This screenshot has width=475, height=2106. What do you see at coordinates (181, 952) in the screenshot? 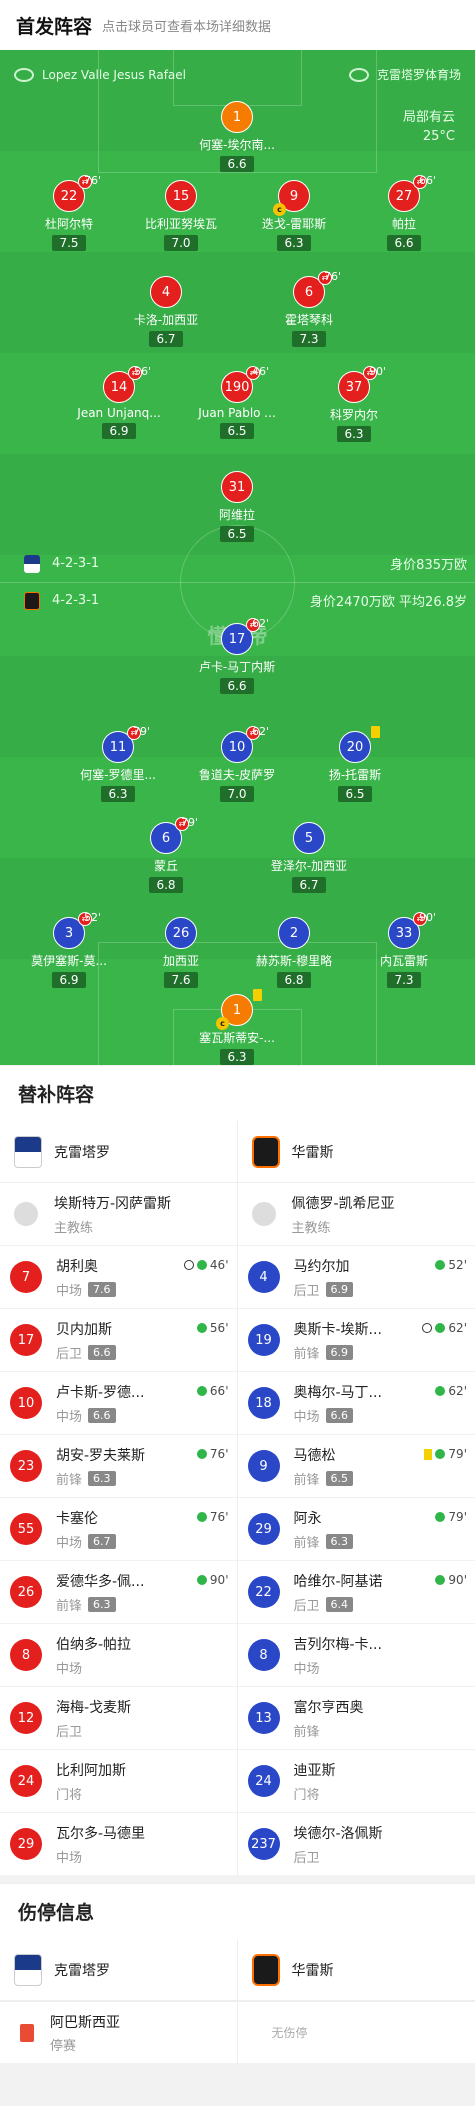
I see `player-away: 26 加西亚 7.6` at bounding box center [181, 952].